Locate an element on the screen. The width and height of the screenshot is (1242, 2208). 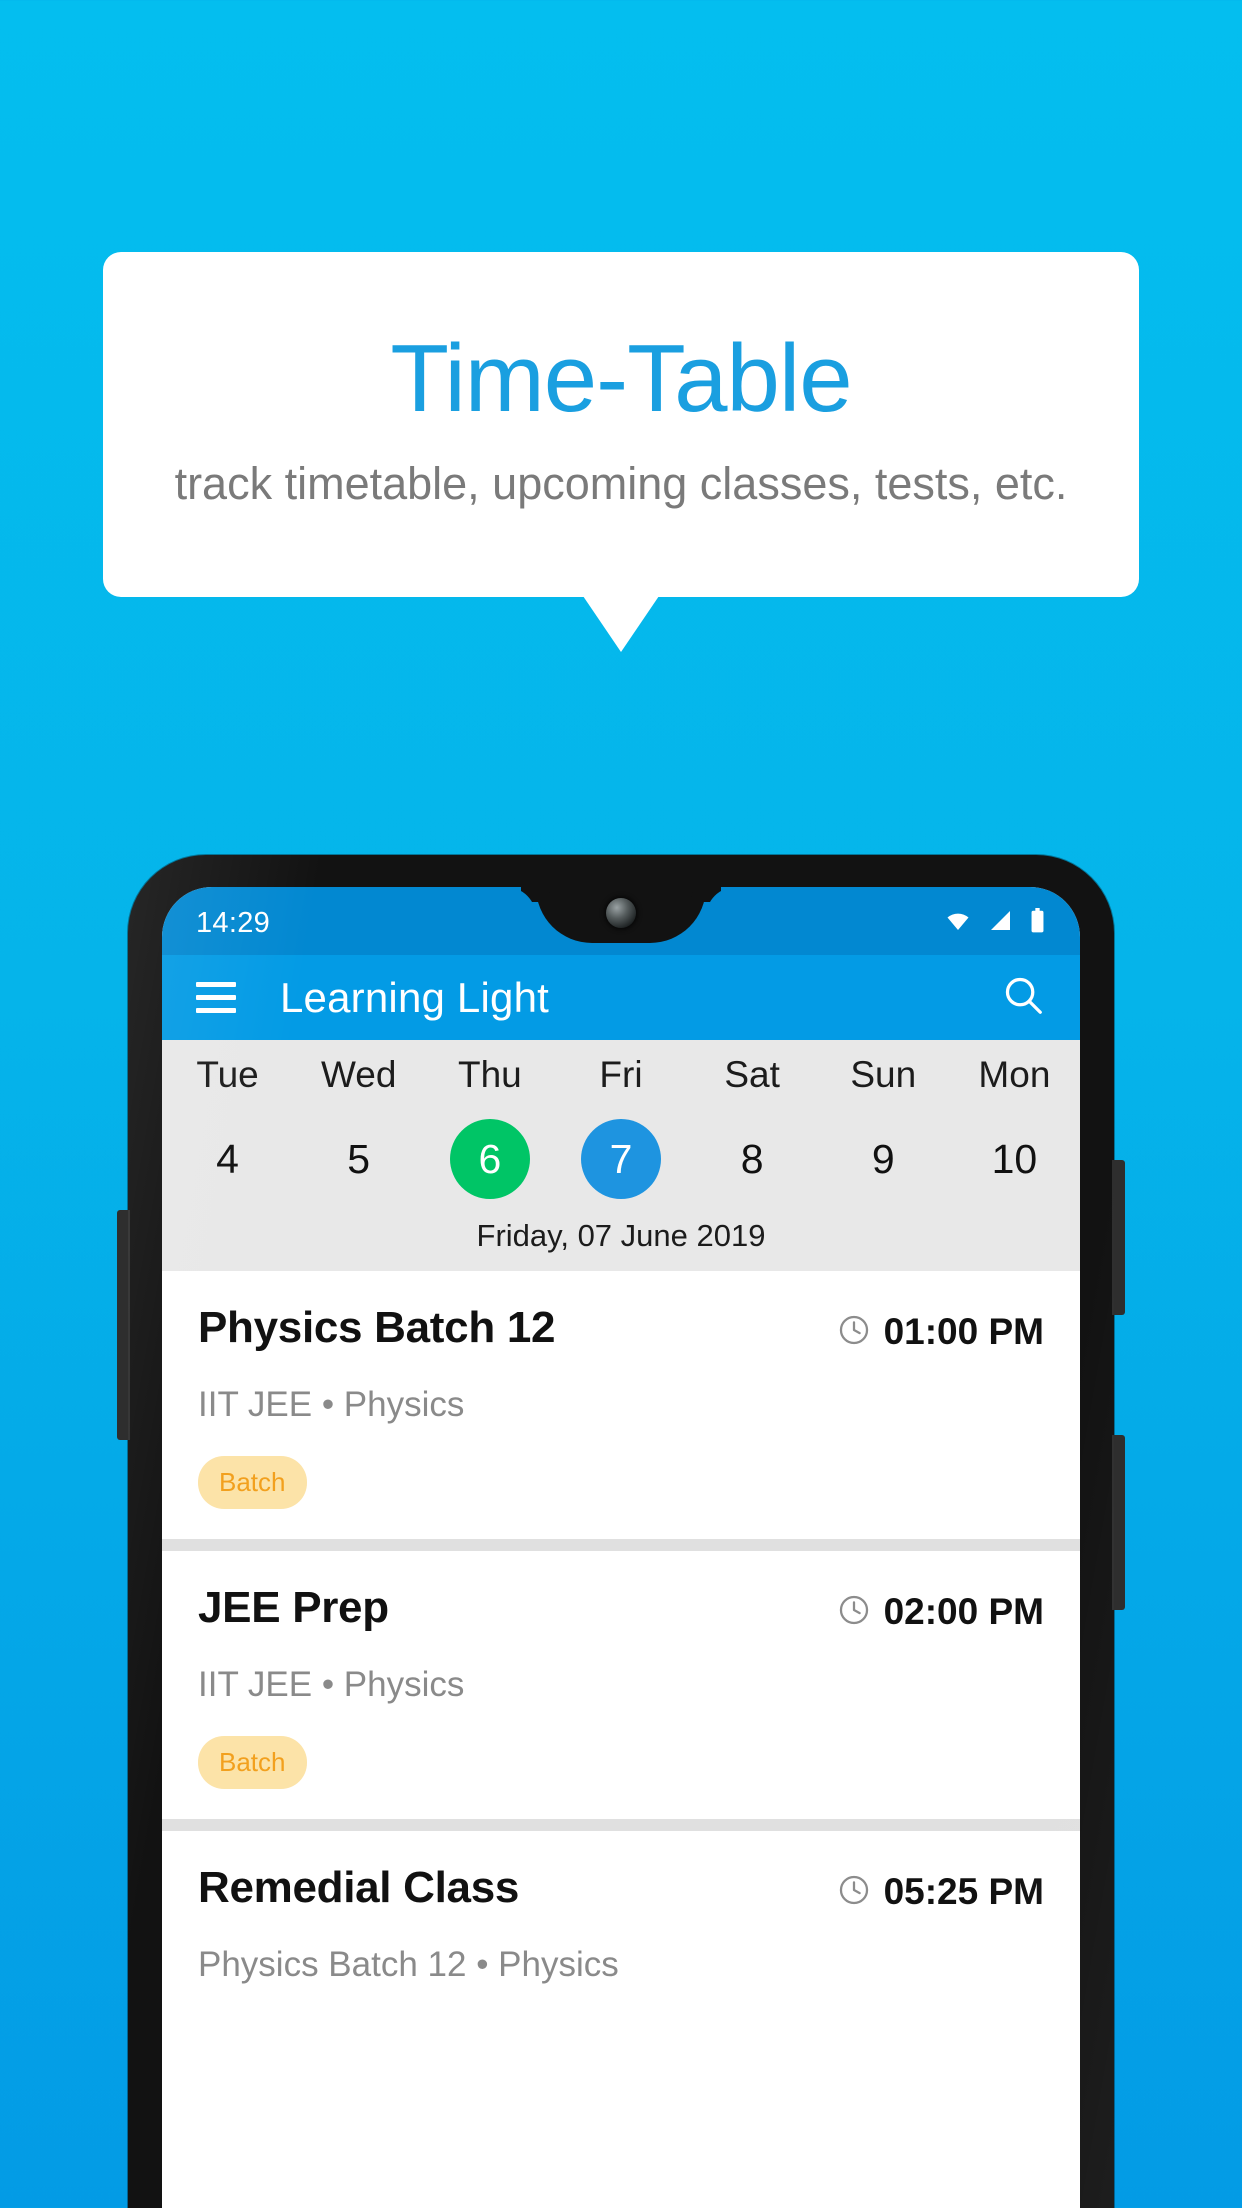
battery-icon is located at coordinates (1037, 923).